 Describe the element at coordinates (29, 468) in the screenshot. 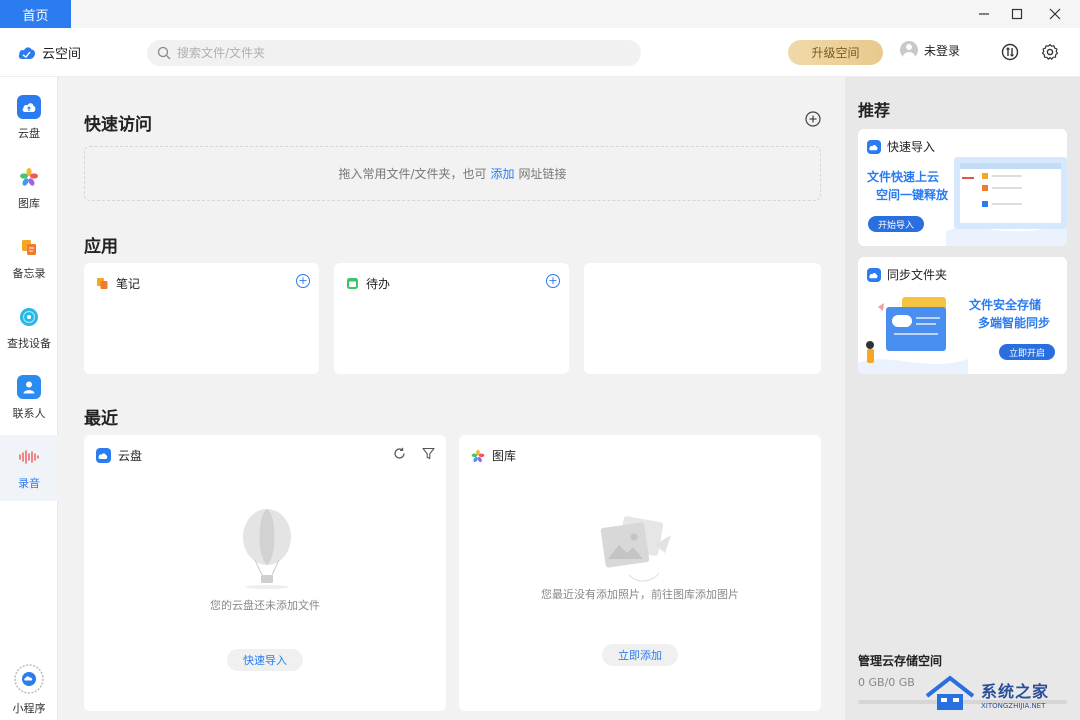

I see `sidebar-item-recorder: 录音` at that location.